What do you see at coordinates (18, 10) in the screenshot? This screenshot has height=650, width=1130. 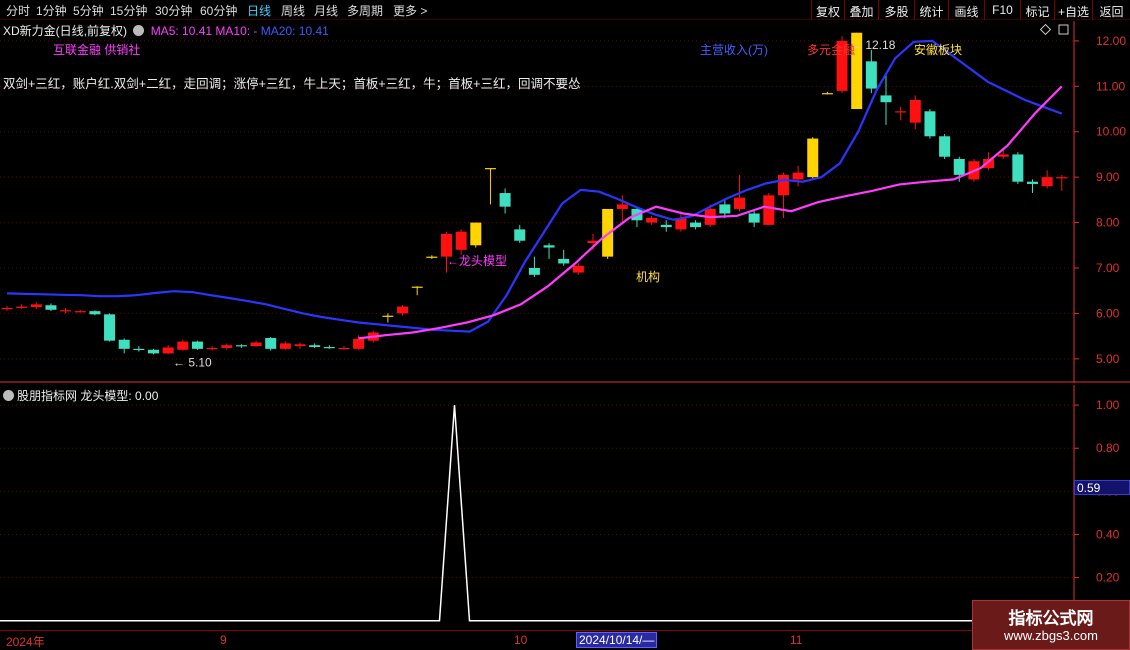 I see `period-tab-timeshare: 分时` at bounding box center [18, 10].